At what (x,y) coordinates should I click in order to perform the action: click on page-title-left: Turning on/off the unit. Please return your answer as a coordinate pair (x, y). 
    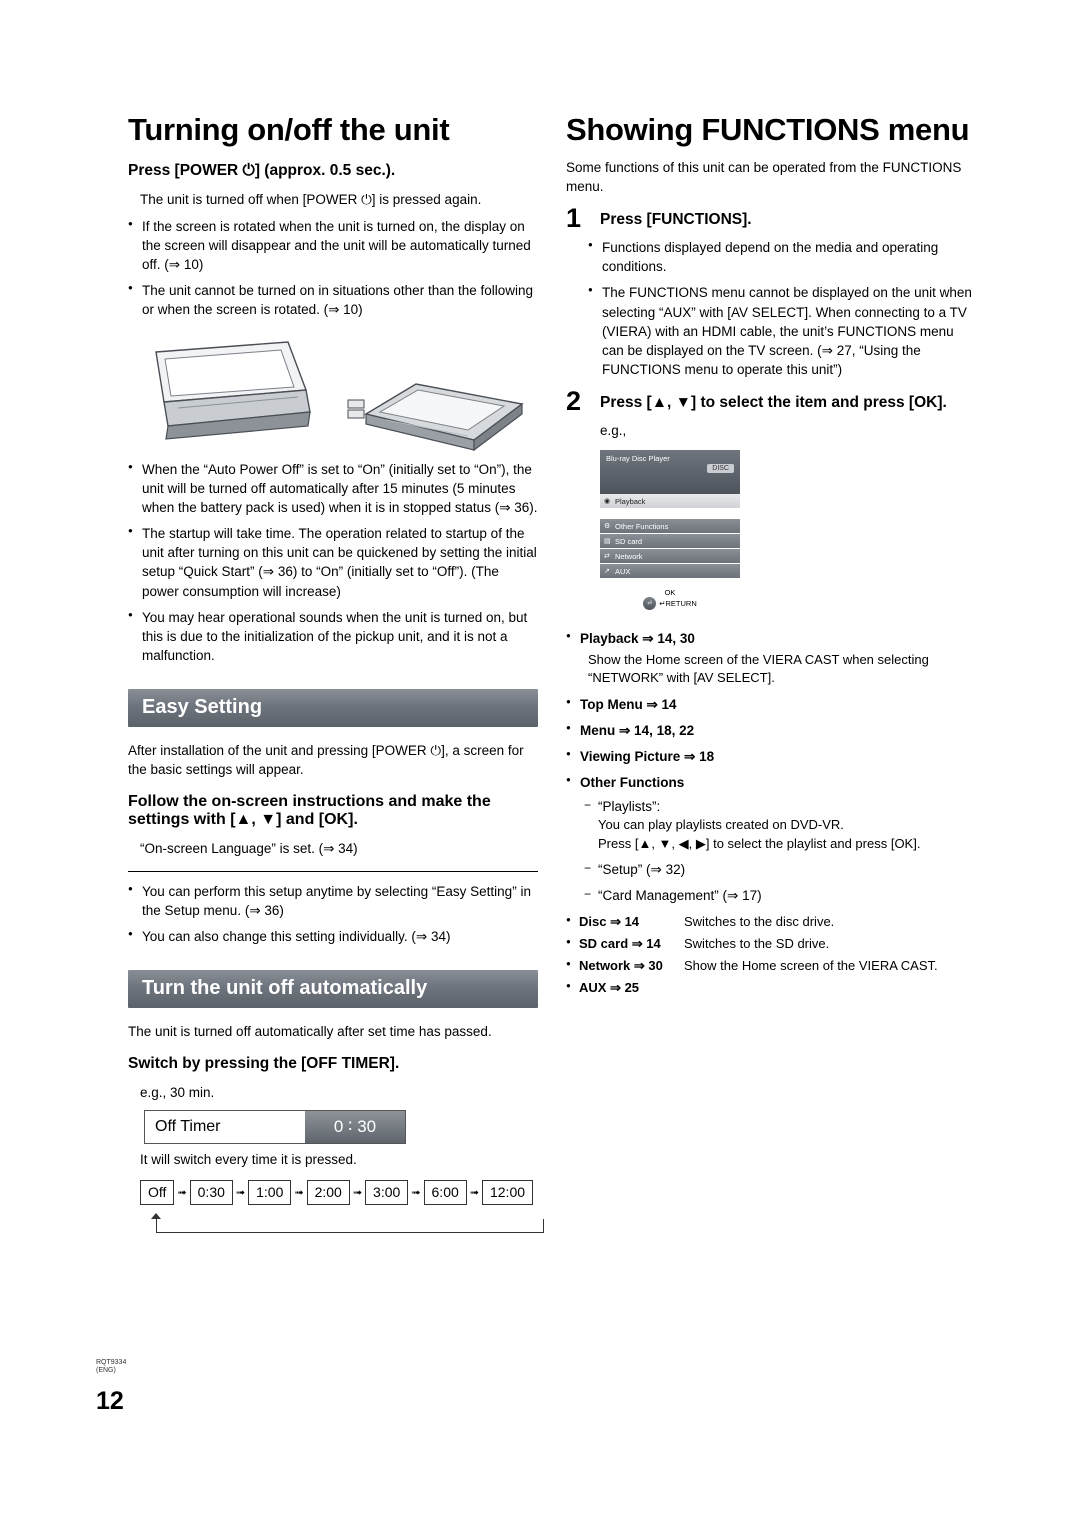
    Looking at the image, I should click on (289, 129).